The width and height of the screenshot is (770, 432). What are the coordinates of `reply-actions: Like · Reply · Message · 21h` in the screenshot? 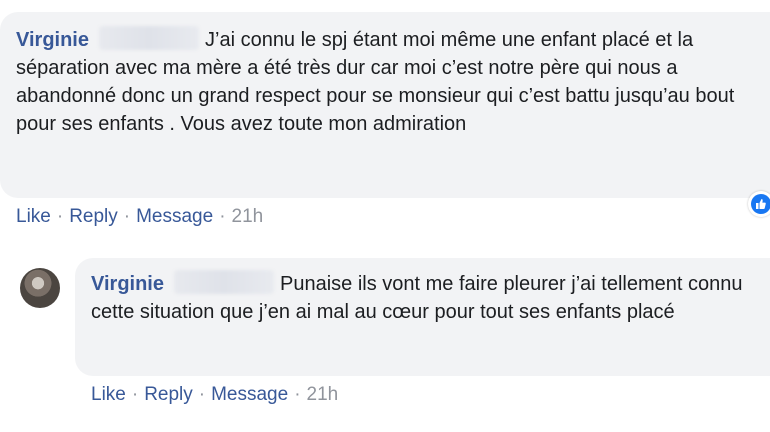 It's located at (214, 395).